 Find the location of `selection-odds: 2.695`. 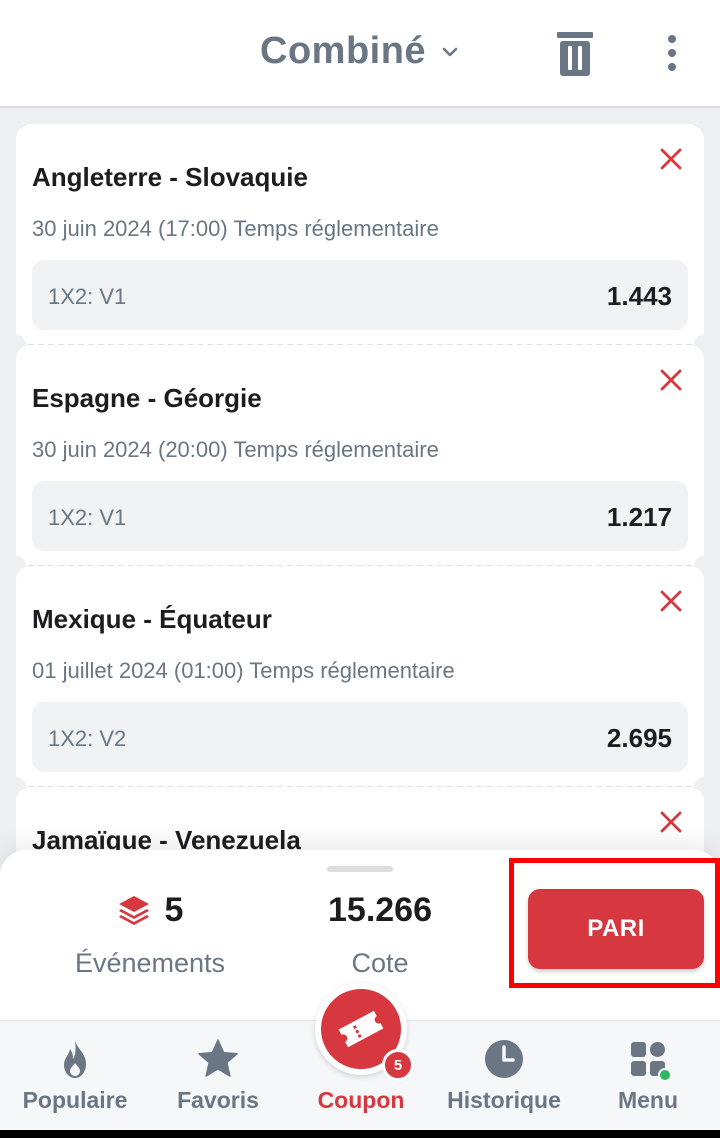

selection-odds: 2.695 is located at coordinates (639, 738).